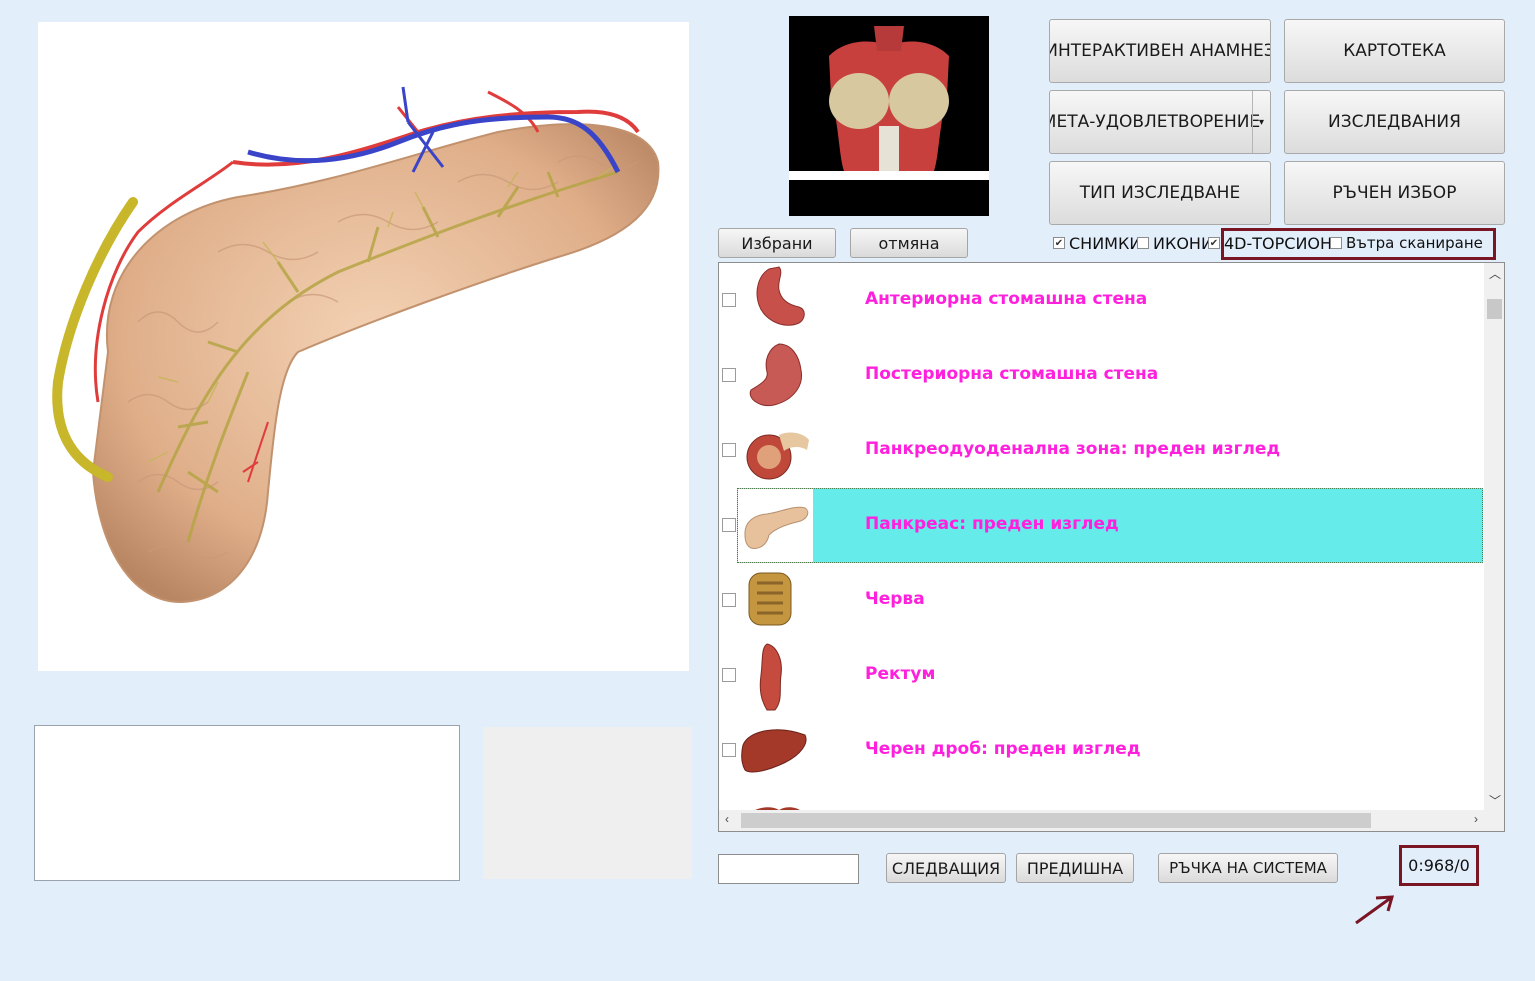 The height and width of the screenshot is (981, 1535). What do you see at coordinates (1012, 374) in the screenshot?
I see `item-label: Постериорна стомашна стена` at bounding box center [1012, 374].